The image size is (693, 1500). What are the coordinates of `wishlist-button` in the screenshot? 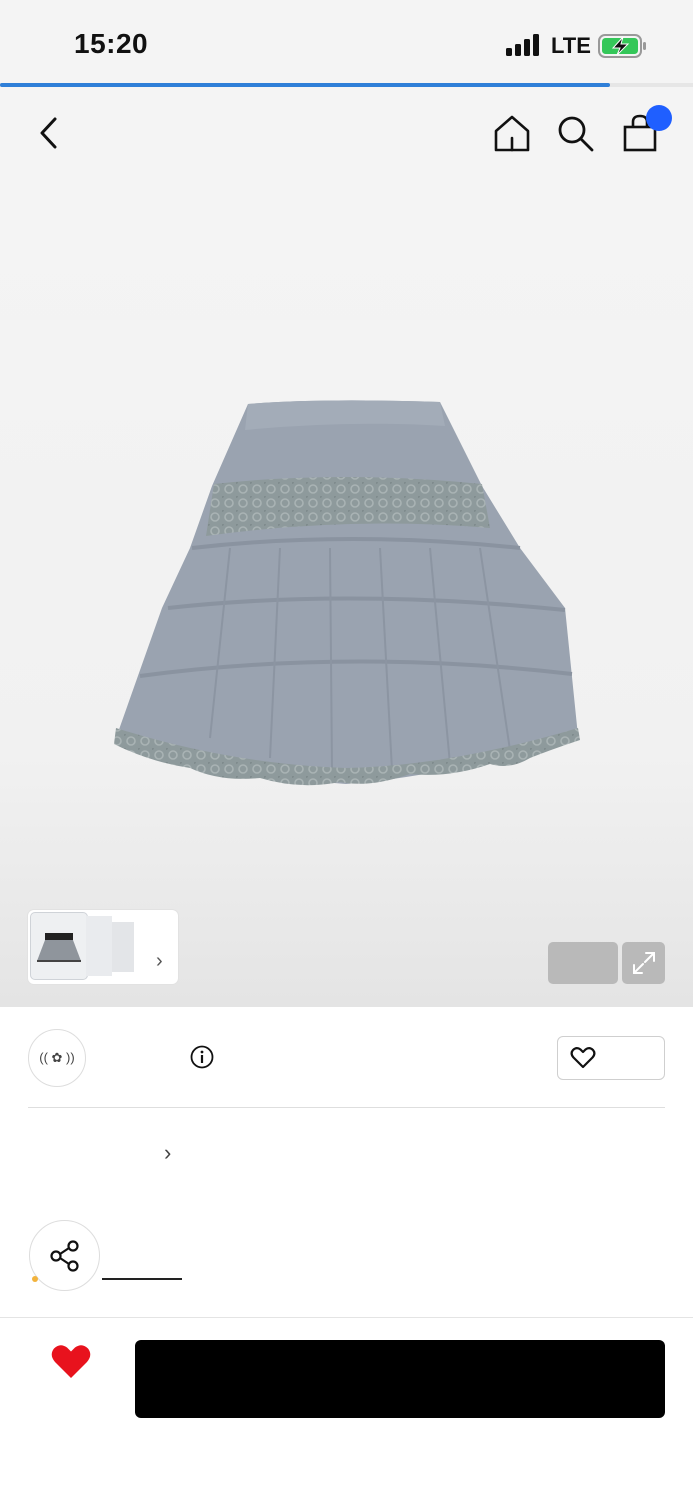 It's located at (611, 1058).